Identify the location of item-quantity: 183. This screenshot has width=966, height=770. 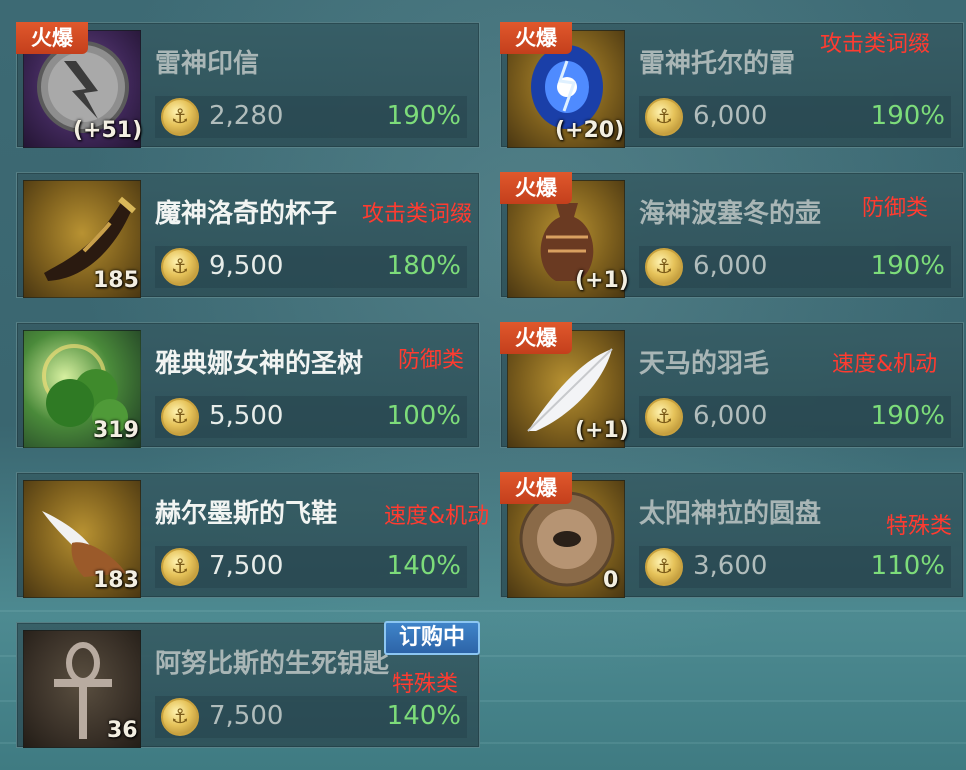
(116, 580).